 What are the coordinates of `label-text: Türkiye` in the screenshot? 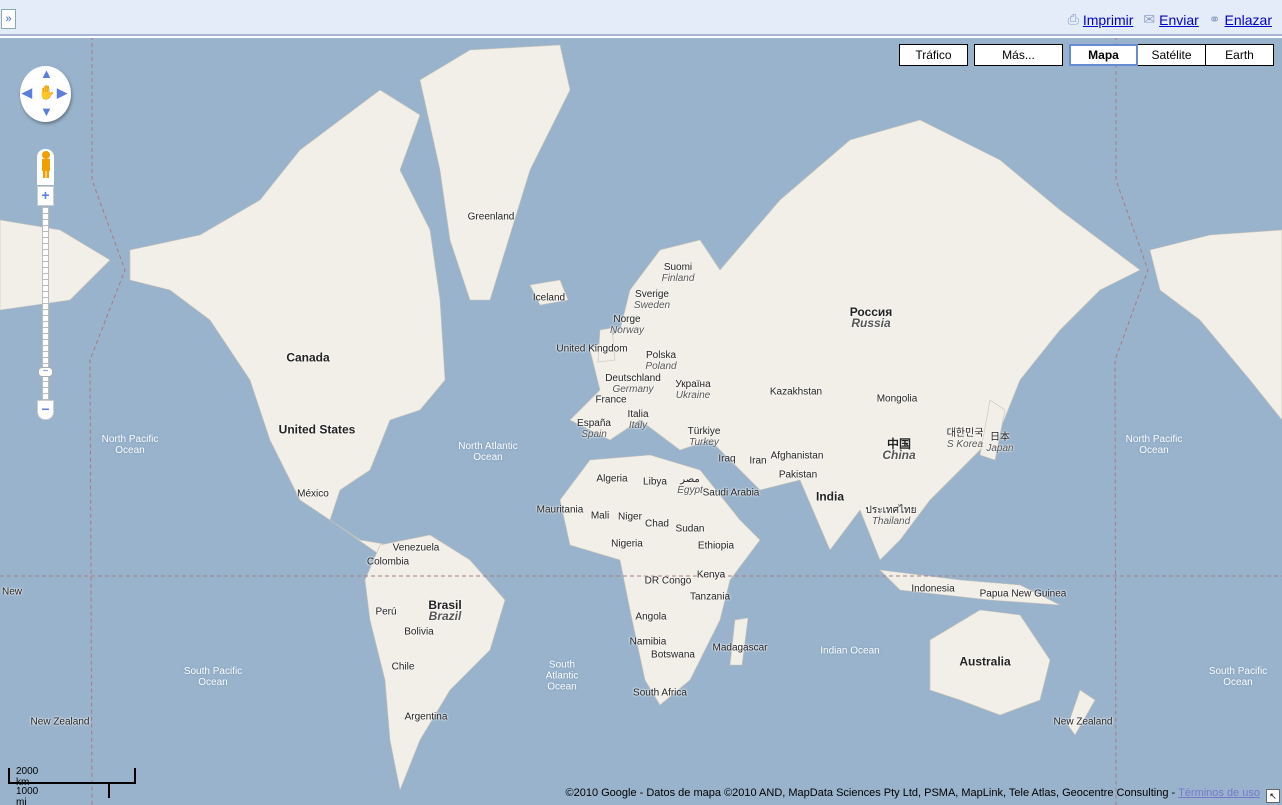 It's located at (704, 431).